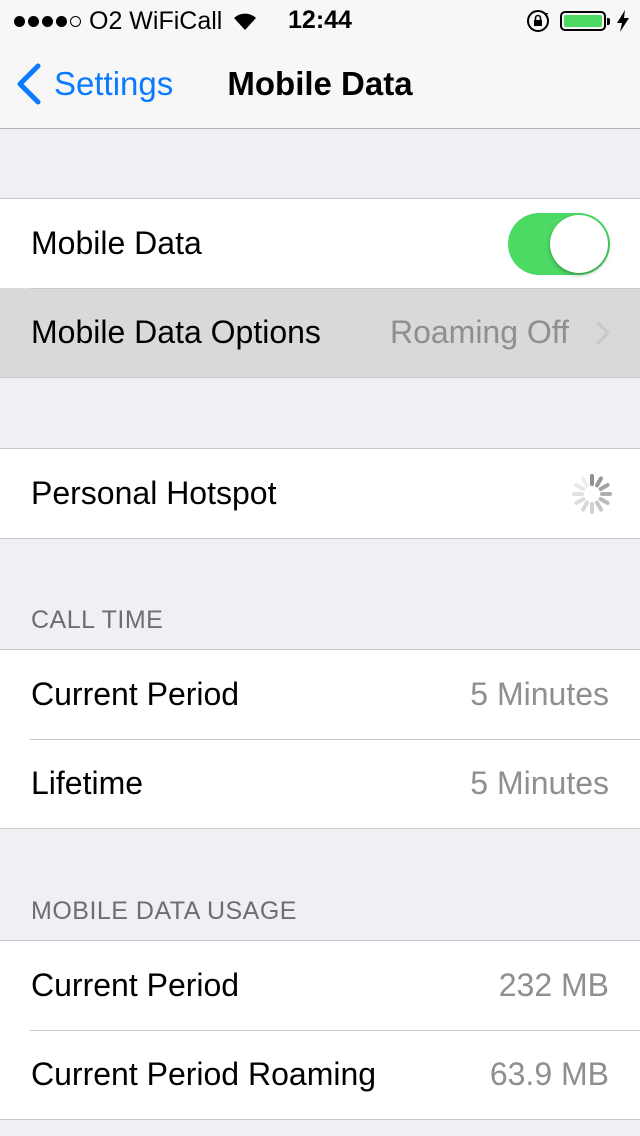 The image size is (640, 1136). I want to click on mobile-data-options-row: Mobile Data Options Roaming Off, so click(320, 332).